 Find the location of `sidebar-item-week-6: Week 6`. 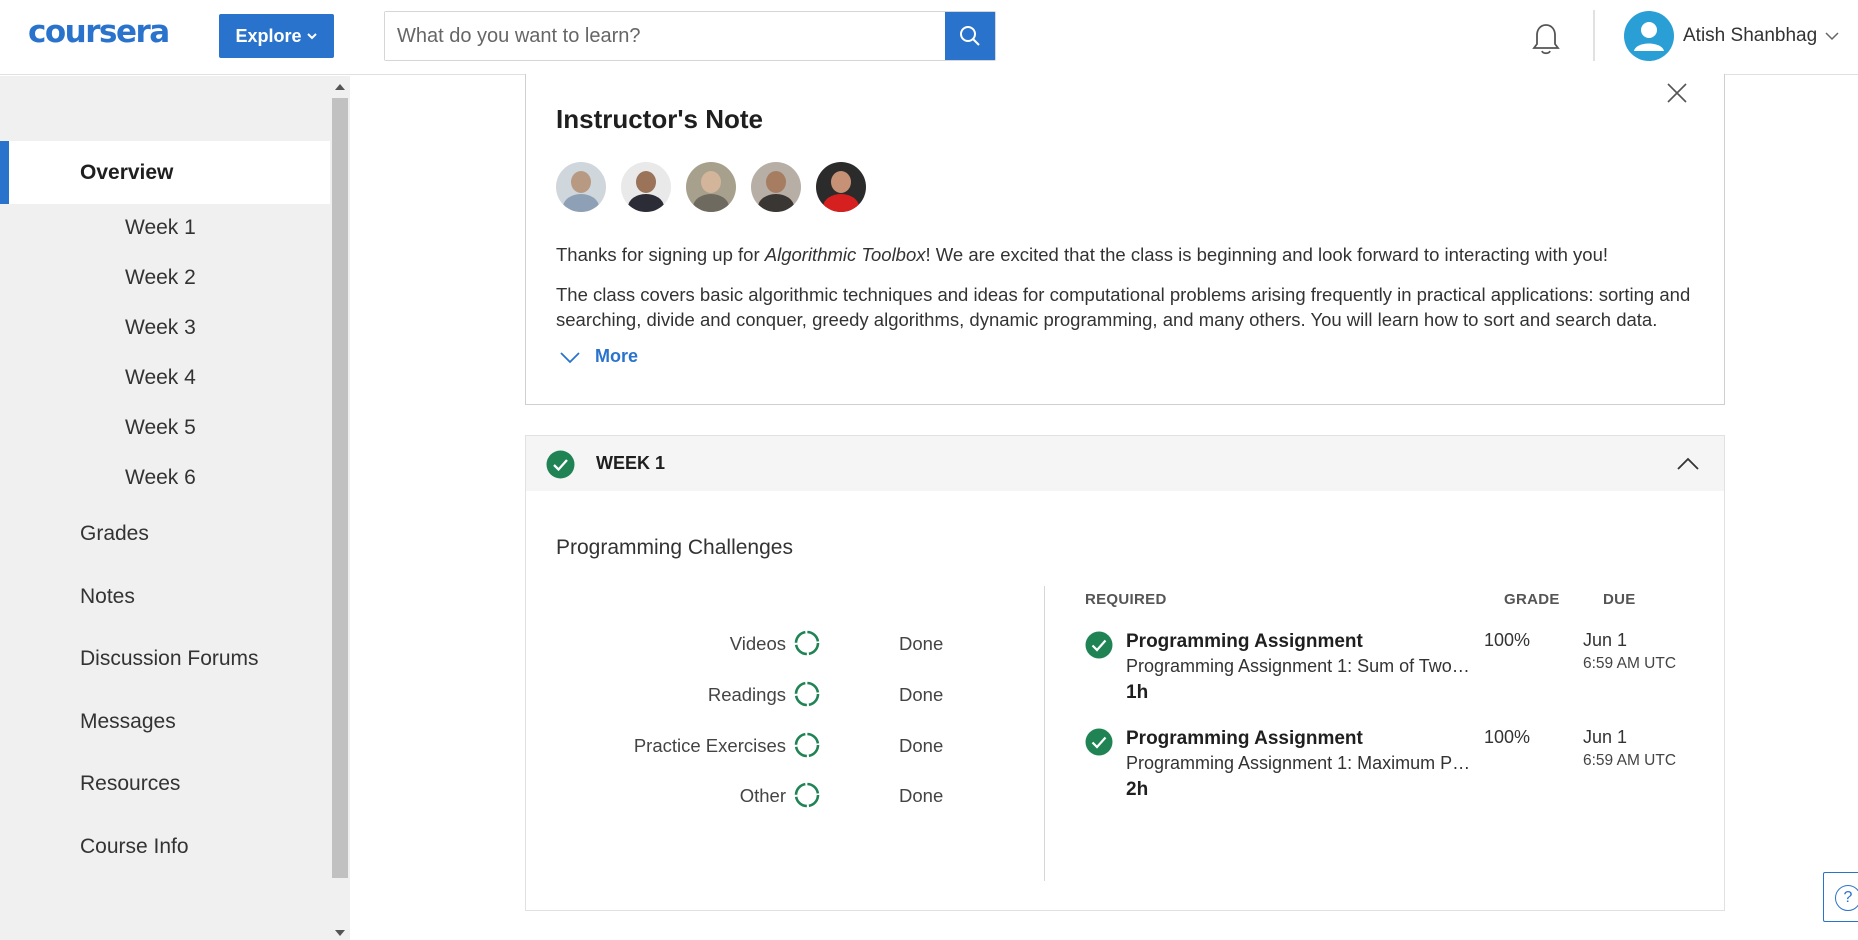

sidebar-item-week-6: Week 6 is located at coordinates (165, 478).